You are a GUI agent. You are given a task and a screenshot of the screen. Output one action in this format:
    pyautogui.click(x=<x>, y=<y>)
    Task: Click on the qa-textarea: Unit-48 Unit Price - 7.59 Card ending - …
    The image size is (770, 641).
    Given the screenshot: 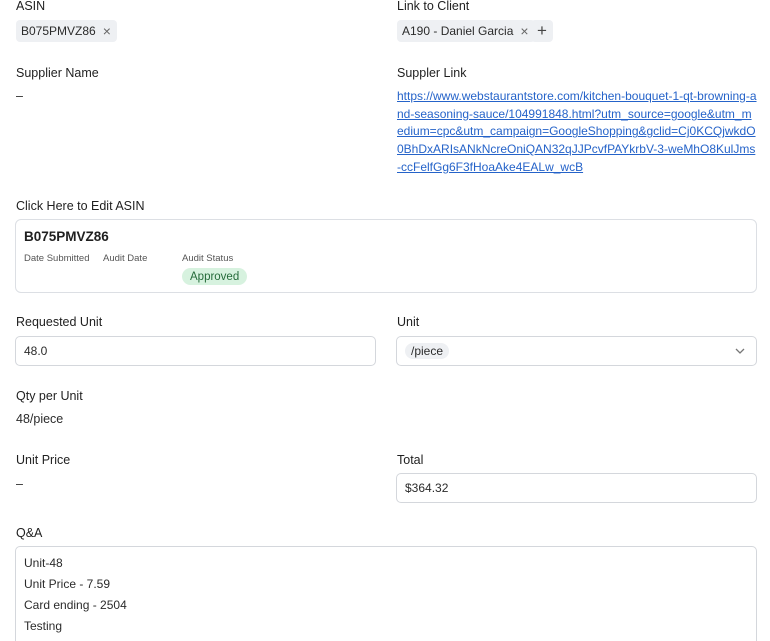 What is the action you would take?
    pyautogui.click(x=386, y=593)
    